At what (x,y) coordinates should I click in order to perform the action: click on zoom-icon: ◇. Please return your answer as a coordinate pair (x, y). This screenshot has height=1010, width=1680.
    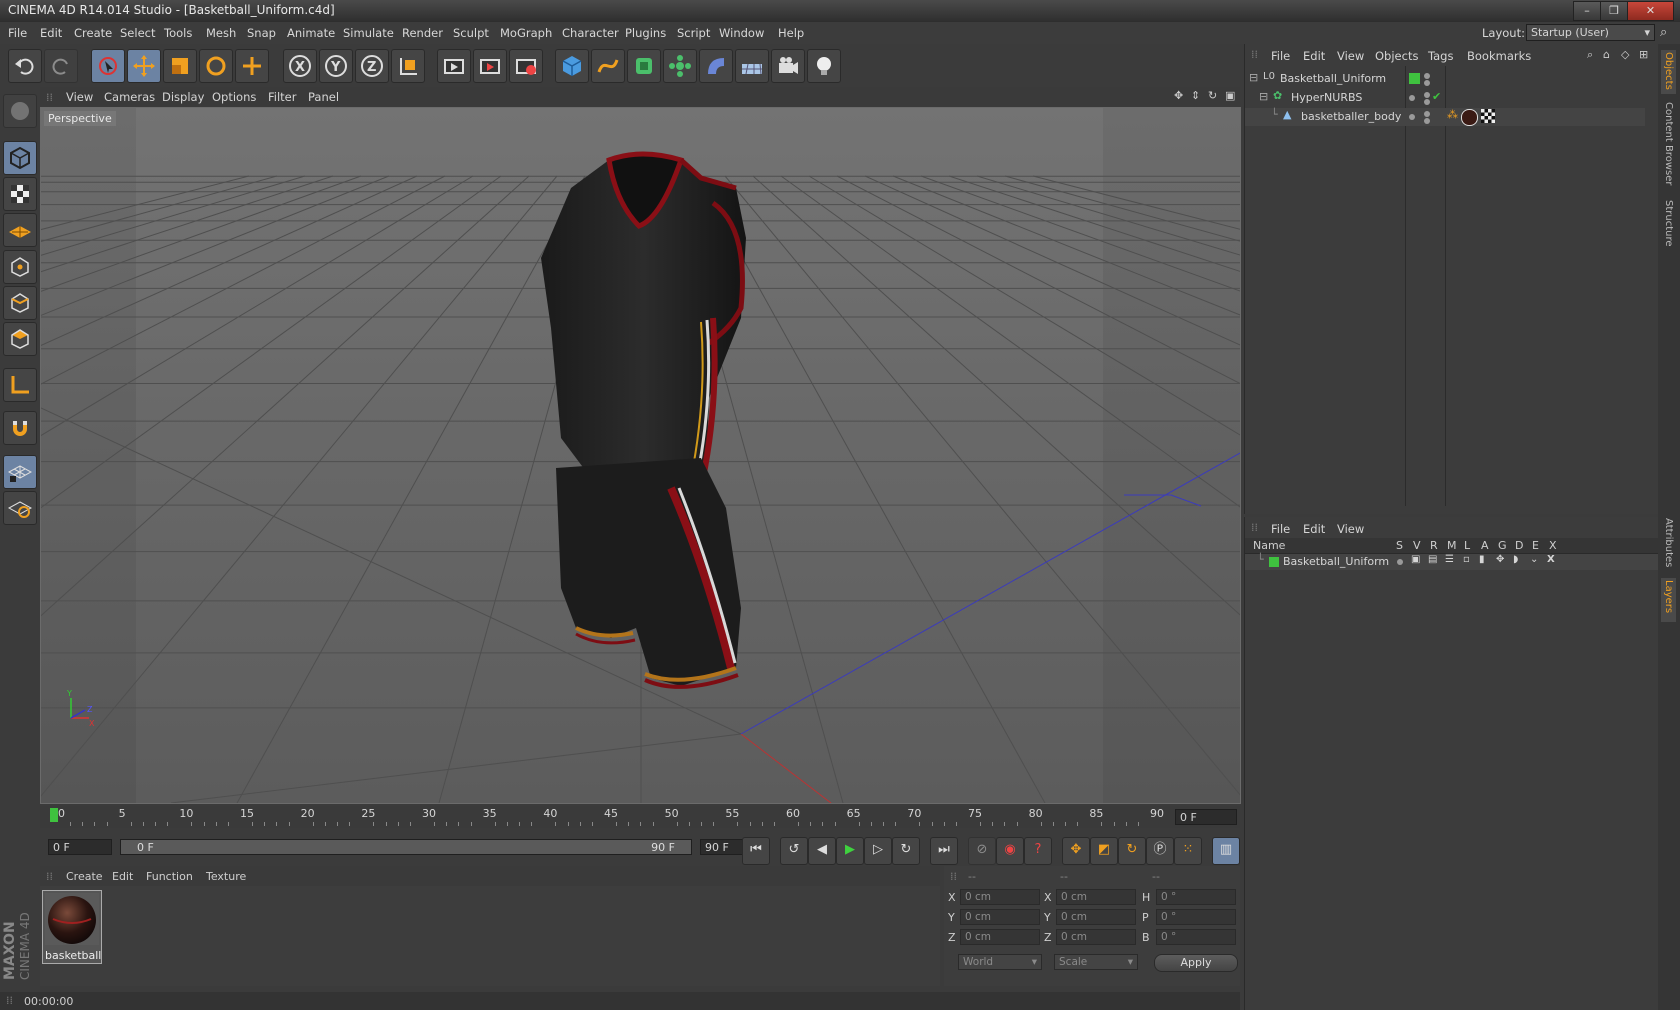
    Looking at the image, I should click on (1625, 54).